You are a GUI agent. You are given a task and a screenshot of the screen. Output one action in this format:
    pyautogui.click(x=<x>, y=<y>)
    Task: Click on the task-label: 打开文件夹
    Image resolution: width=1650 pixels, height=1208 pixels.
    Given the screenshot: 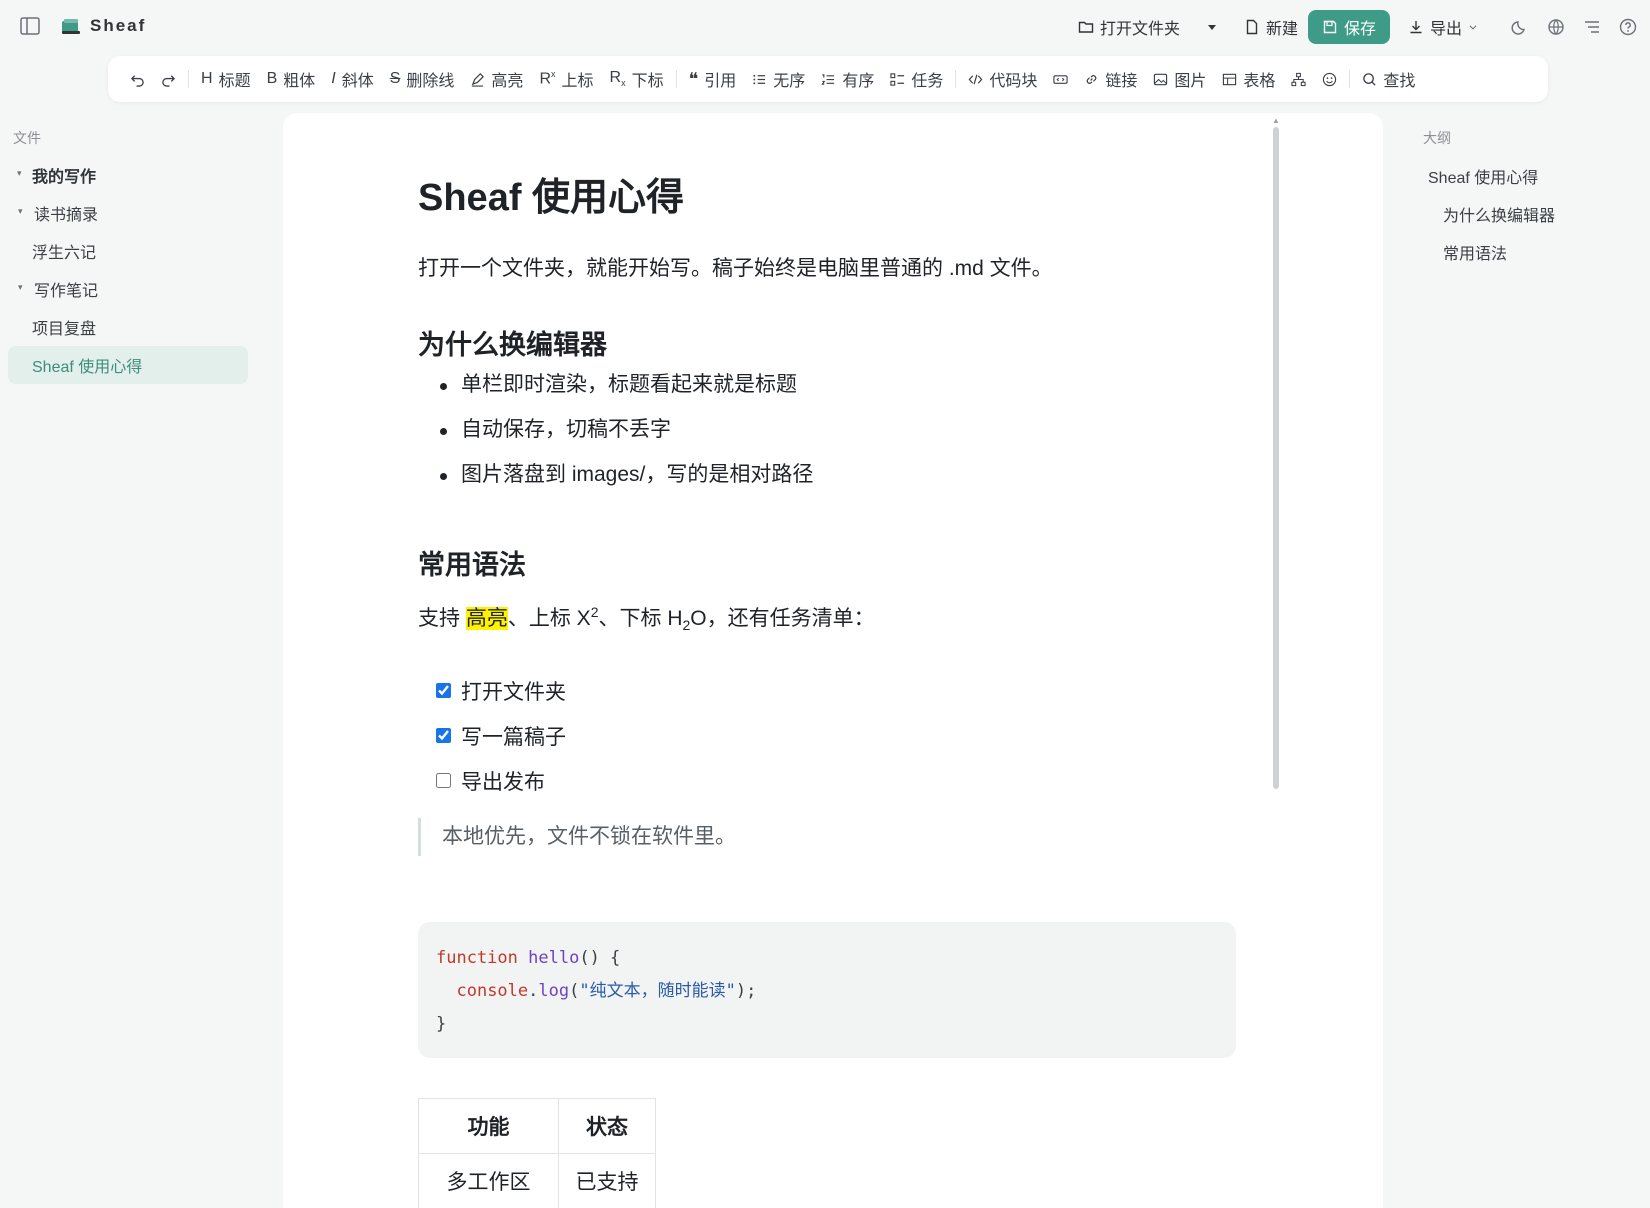 What is the action you would take?
    pyautogui.click(x=513, y=692)
    